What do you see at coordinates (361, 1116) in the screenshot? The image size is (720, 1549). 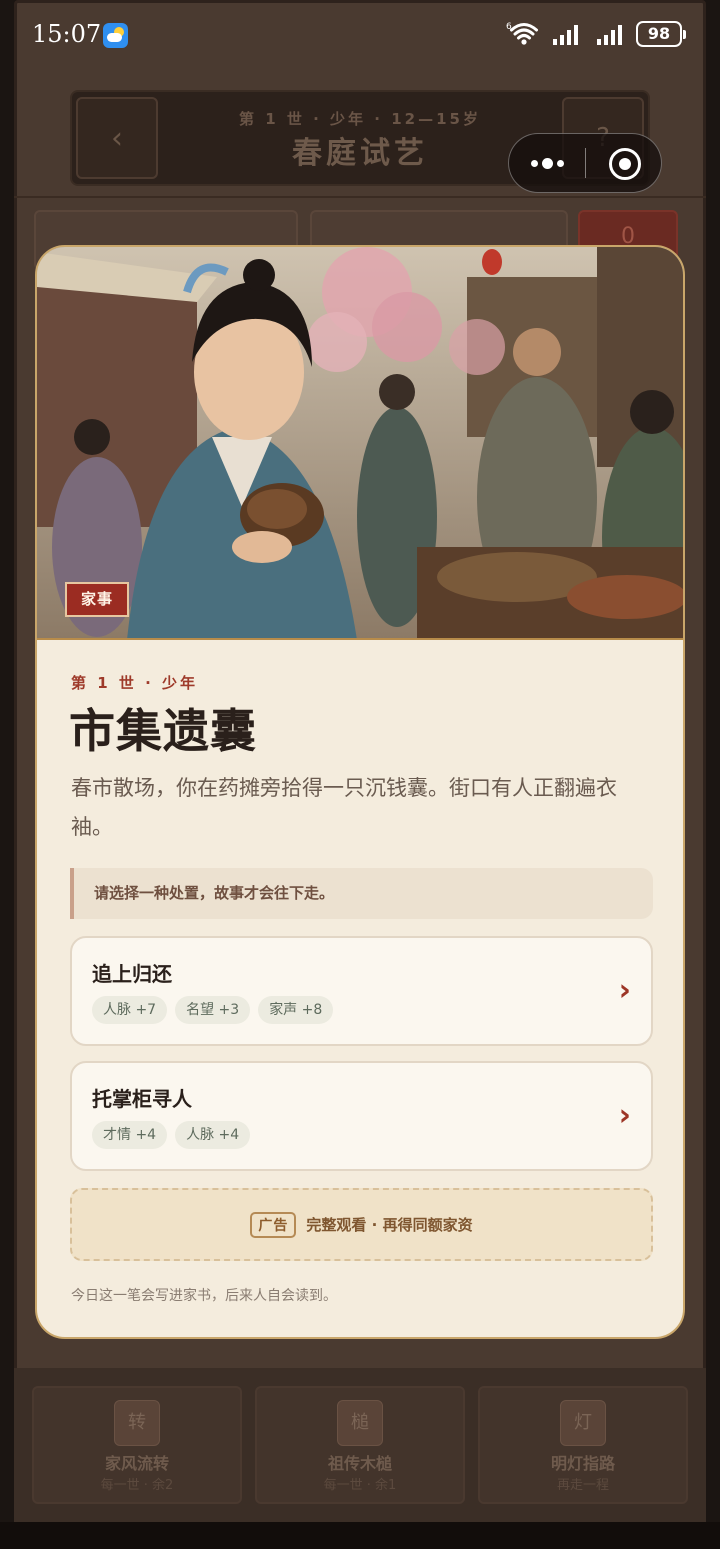 I see `choice-ask-shopkeeper: 托掌柜寻人 才情 +4 人脉 +4 ›` at bounding box center [361, 1116].